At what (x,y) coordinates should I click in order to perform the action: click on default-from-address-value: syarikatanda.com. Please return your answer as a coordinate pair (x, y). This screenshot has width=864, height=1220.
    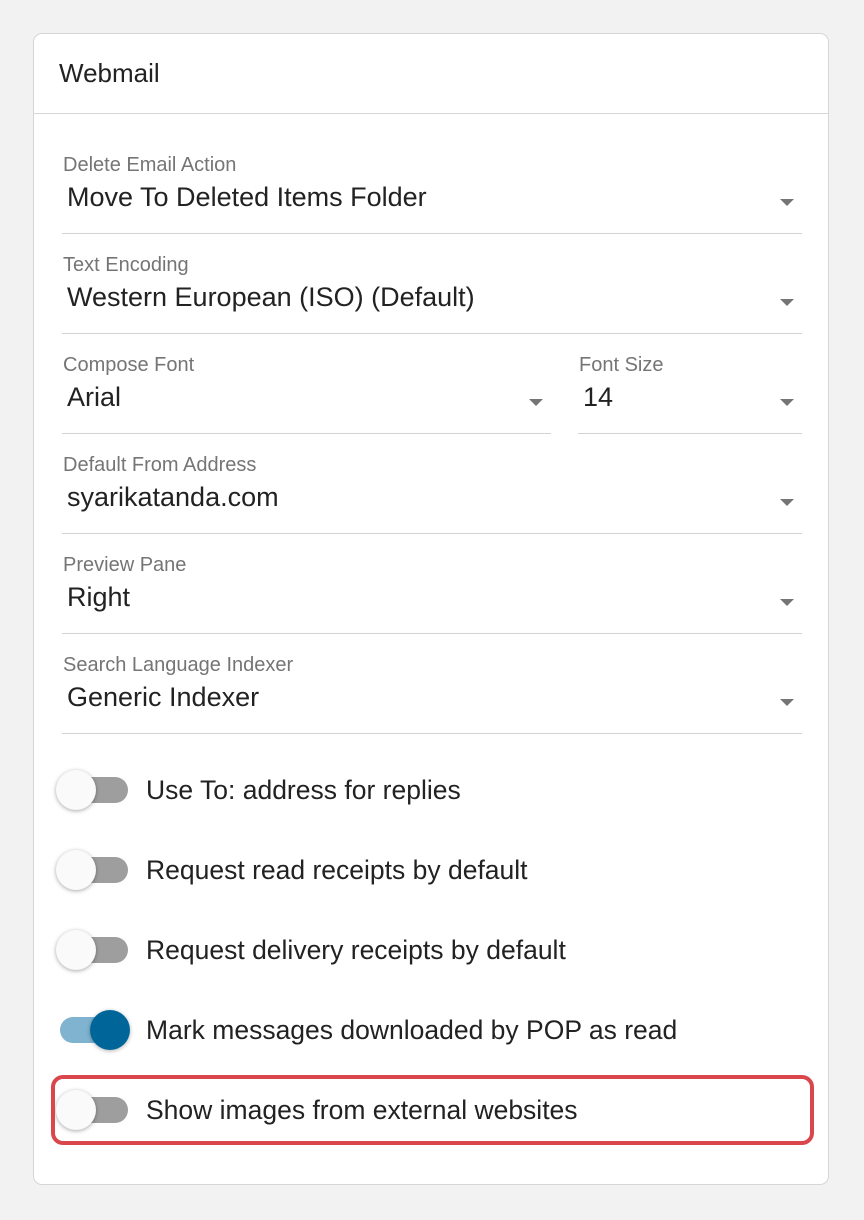
    Looking at the image, I should click on (173, 497).